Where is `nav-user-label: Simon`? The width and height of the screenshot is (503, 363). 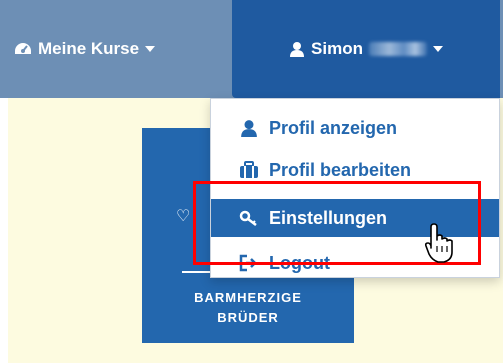 nav-user-label: Simon is located at coordinates (337, 48).